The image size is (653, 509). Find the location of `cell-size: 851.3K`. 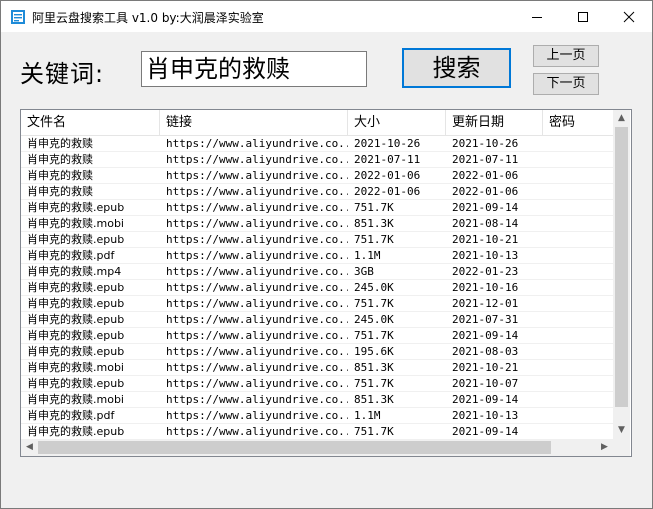

cell-size: 851.3K is located at coordinates (374, 399).